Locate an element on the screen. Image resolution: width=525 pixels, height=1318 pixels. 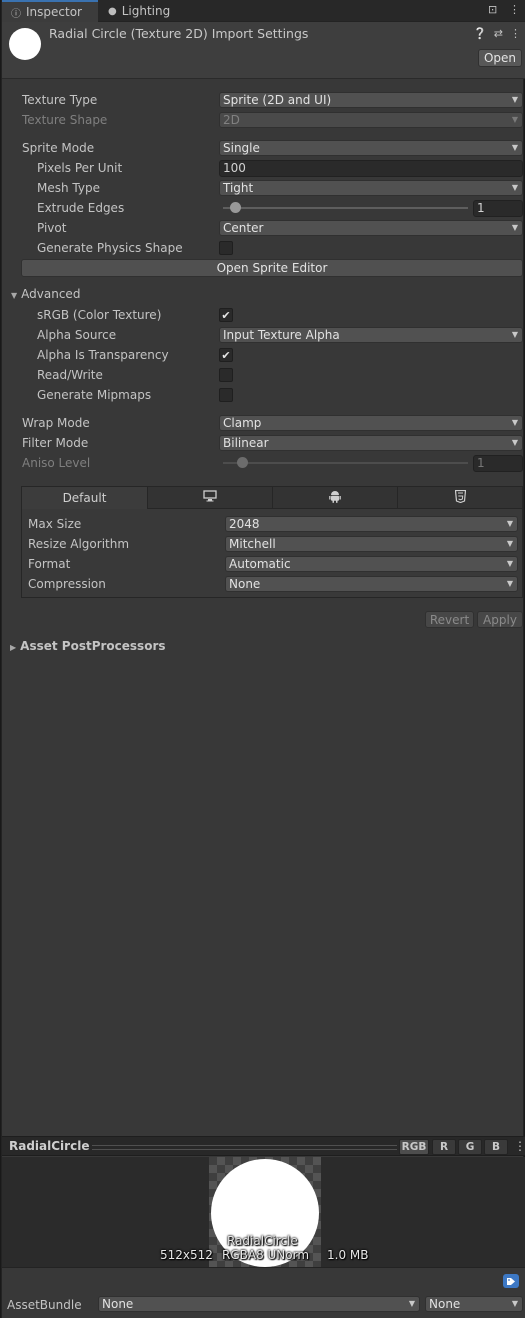
platform-tab-android is located at coordinates (335, 498).